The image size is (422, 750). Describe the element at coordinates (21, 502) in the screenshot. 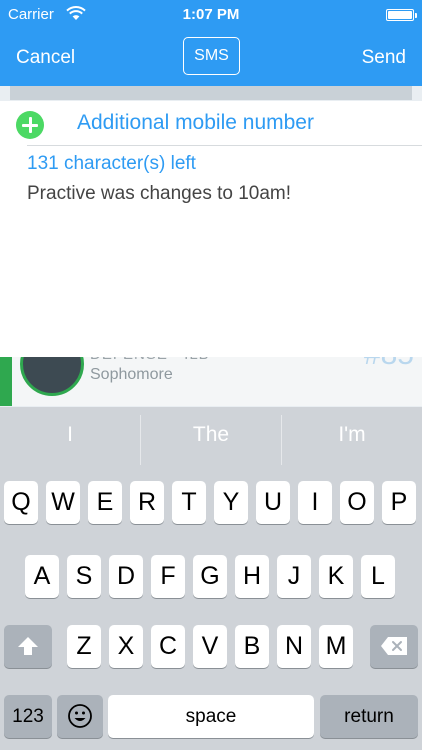

I see `key-q: Q` at that location.